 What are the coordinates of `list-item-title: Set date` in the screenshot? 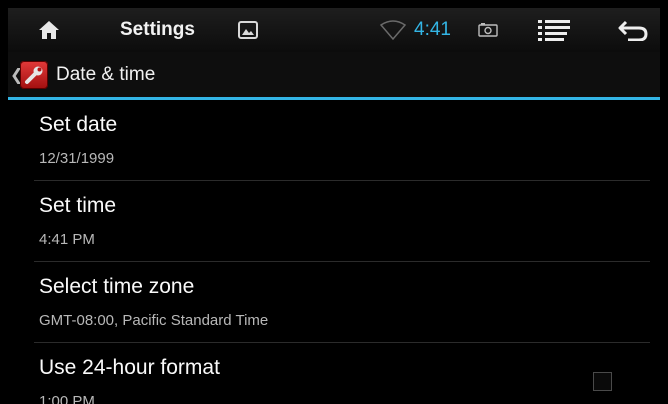 It's located at (78, 124).